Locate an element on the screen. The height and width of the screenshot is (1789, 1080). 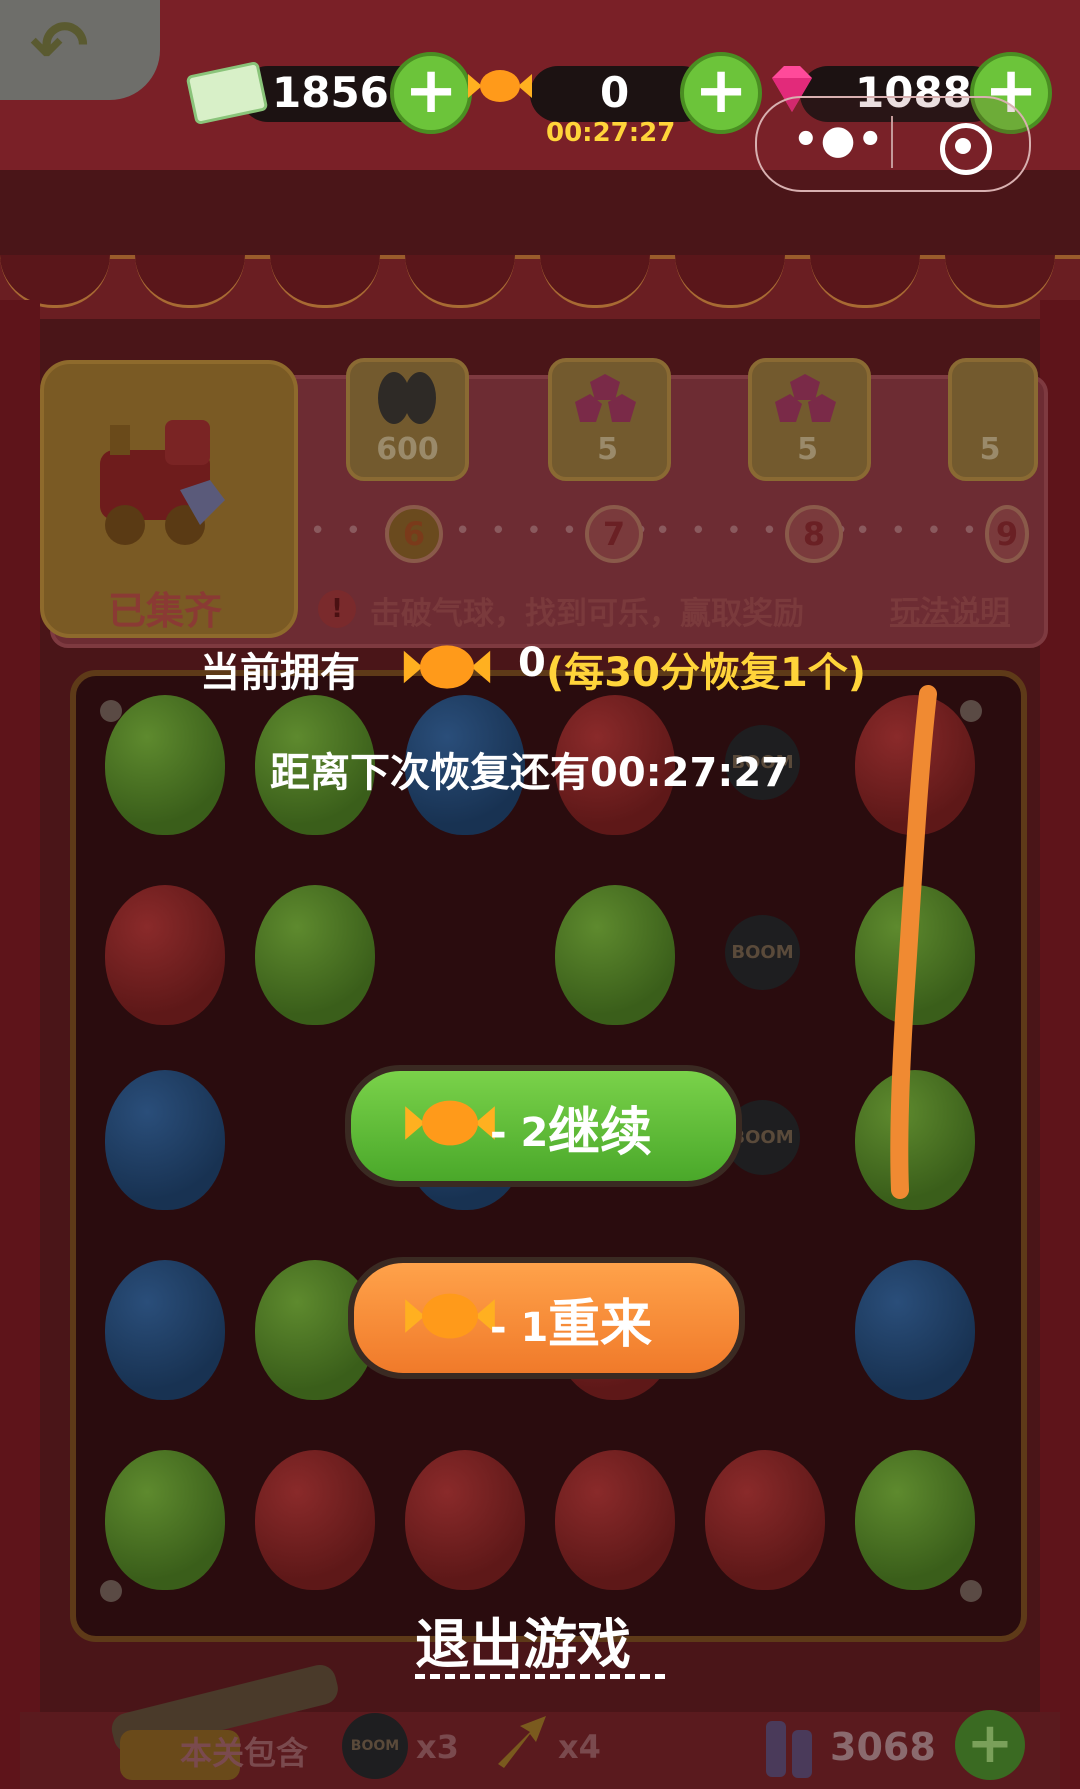
next-recover-timer: 距离下次恢复还有00:27:27 is located at coordinates (529, 773).